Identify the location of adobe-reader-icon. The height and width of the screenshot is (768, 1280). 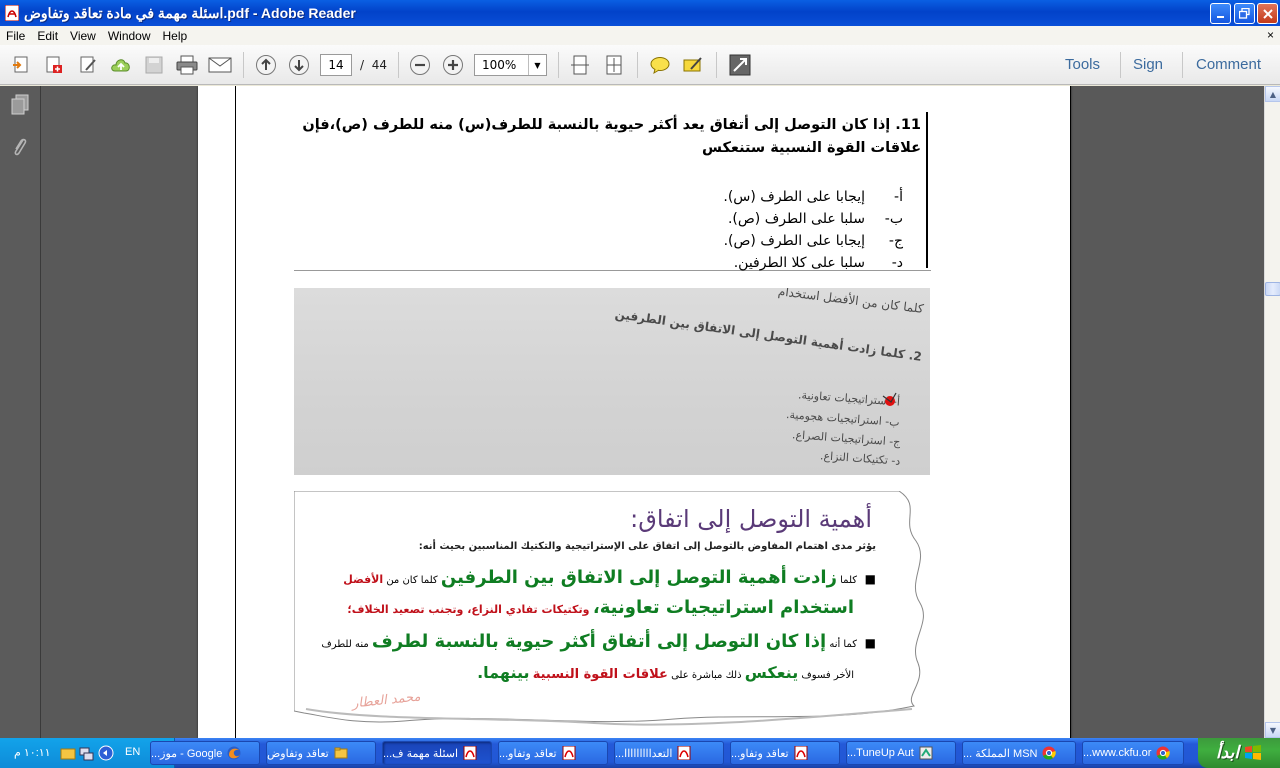
(12, 13).